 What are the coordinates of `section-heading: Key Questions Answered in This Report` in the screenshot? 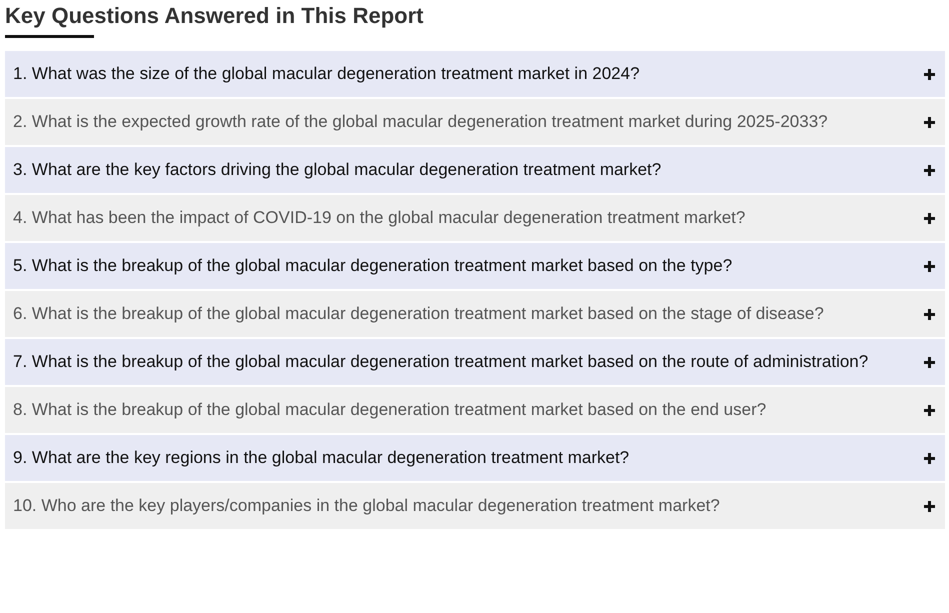 It's located at (214, 16).